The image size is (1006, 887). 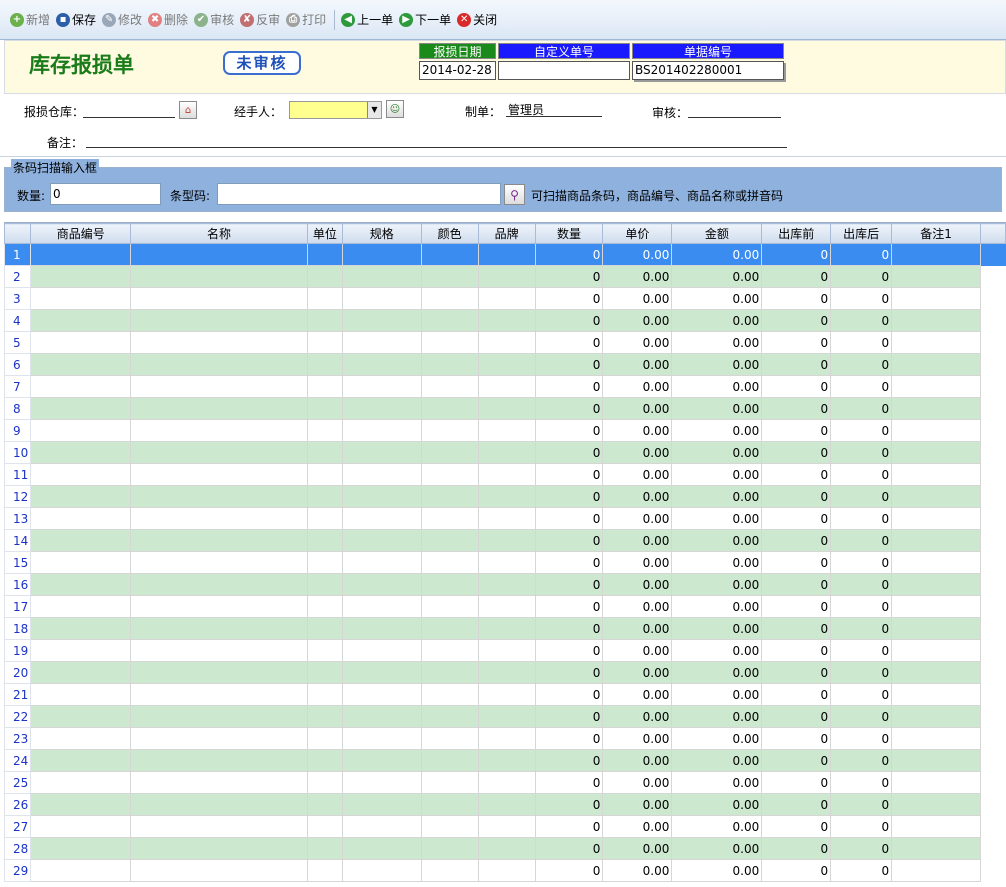 What do you see at coordinates (505, 606) in the screenshot?
I see `table-row: 17 0 0.00 0.00 0 0` at bounding box center [505, 606].